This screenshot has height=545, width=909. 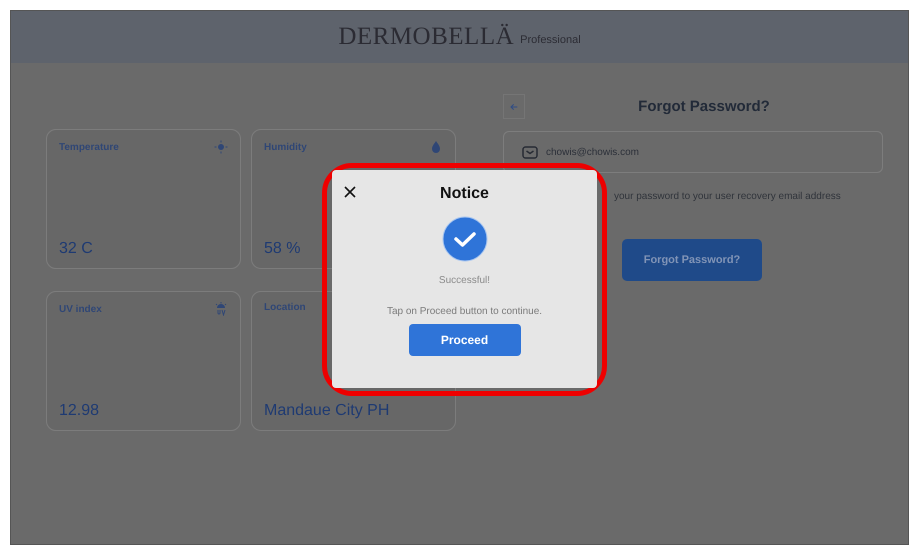 I want to click on close-icon, so click(x=350, y=192).